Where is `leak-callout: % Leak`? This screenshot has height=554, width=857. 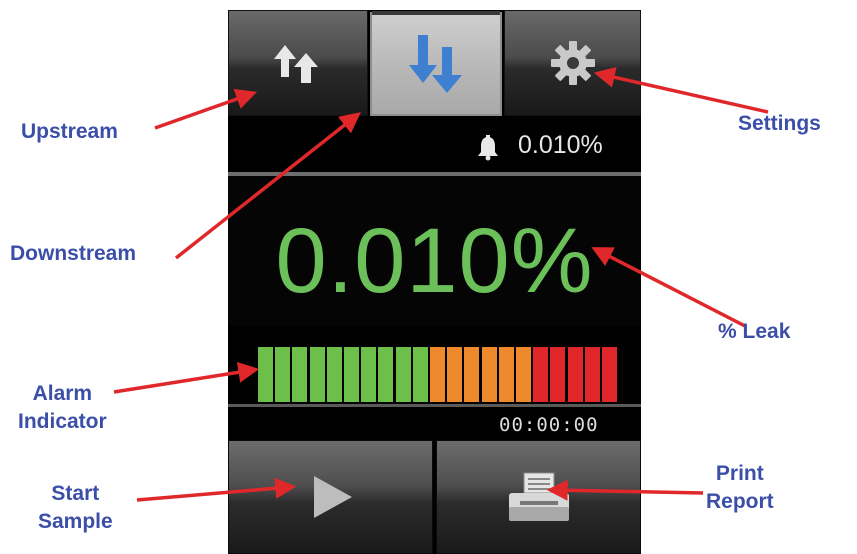
leak-callout: % Leak is located at coordinates (754, 331).